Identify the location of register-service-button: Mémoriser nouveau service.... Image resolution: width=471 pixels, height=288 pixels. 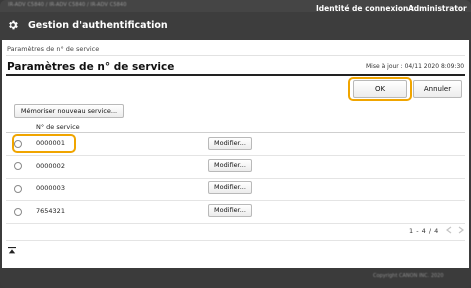
(69, 111).